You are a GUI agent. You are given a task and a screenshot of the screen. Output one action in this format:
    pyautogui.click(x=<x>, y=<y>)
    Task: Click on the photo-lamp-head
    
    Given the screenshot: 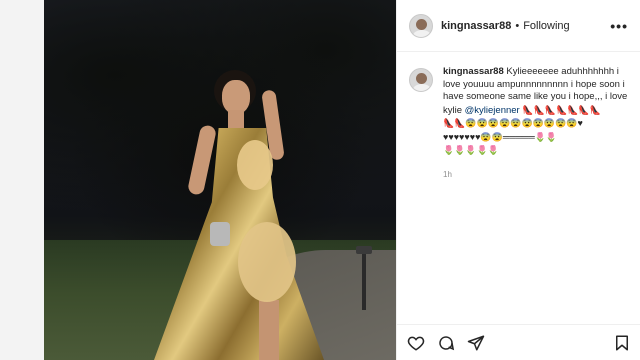 What is the action you would take?
    pyautogui.click(x=364, y=250)
    